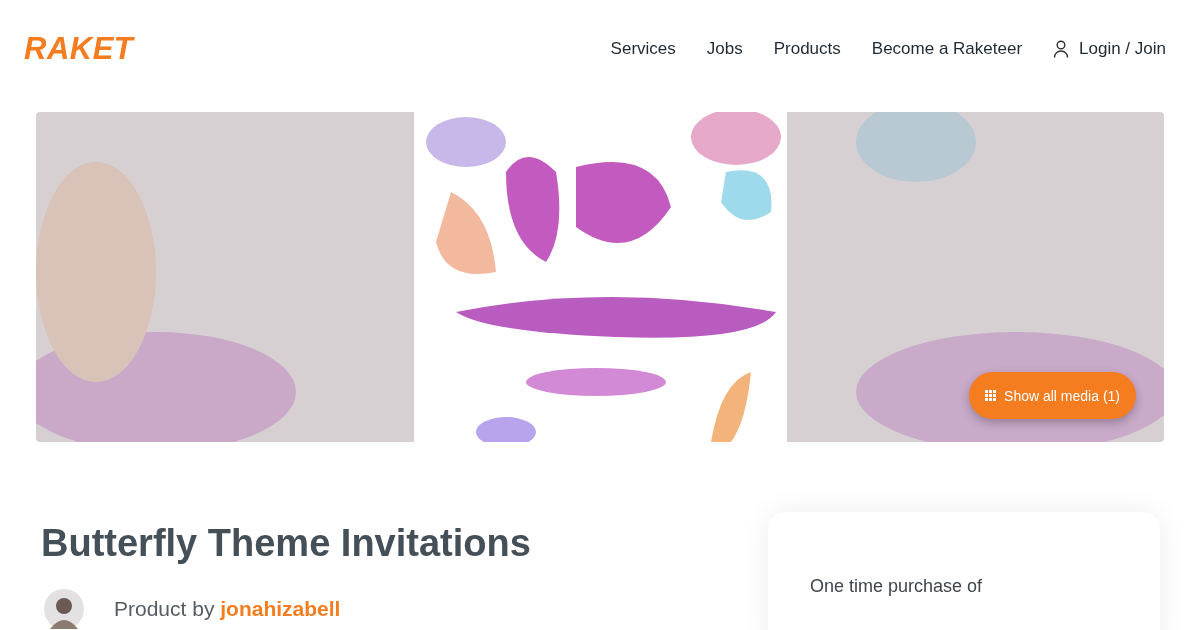  Describe the element at coordinates (64, 609) in the screenshot. I see `avatar-icon` at that location.